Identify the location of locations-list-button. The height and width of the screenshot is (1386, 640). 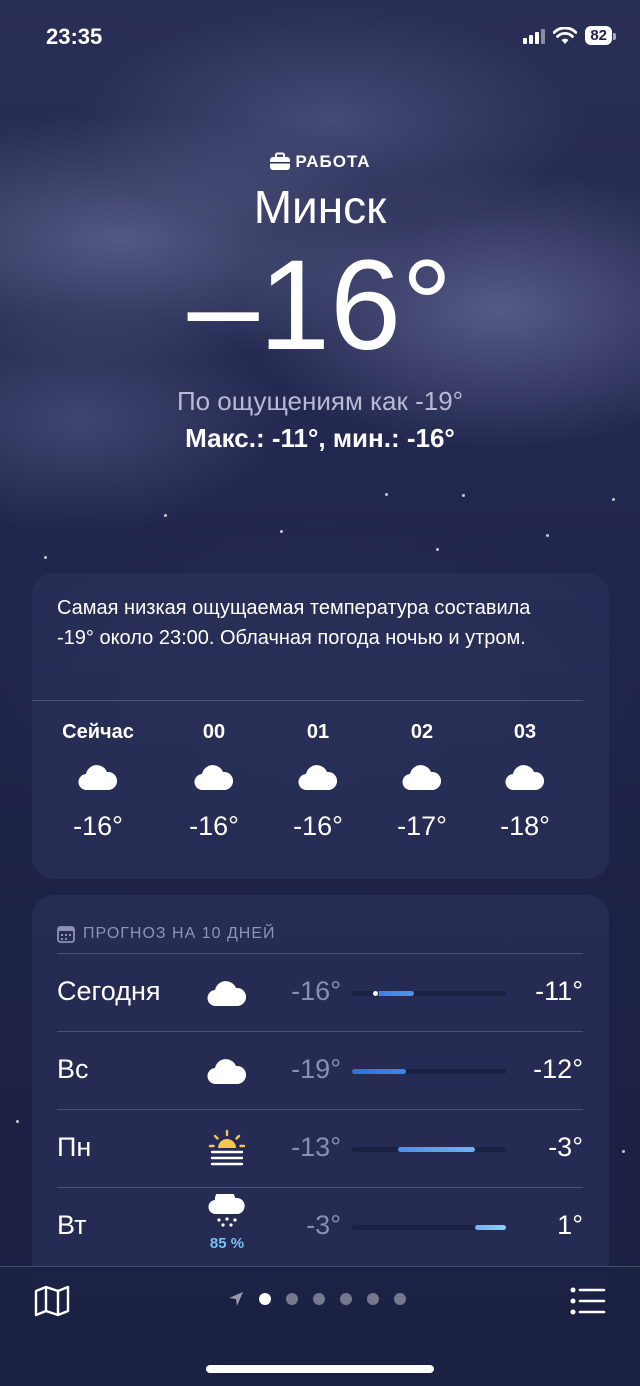
(588, 1303).